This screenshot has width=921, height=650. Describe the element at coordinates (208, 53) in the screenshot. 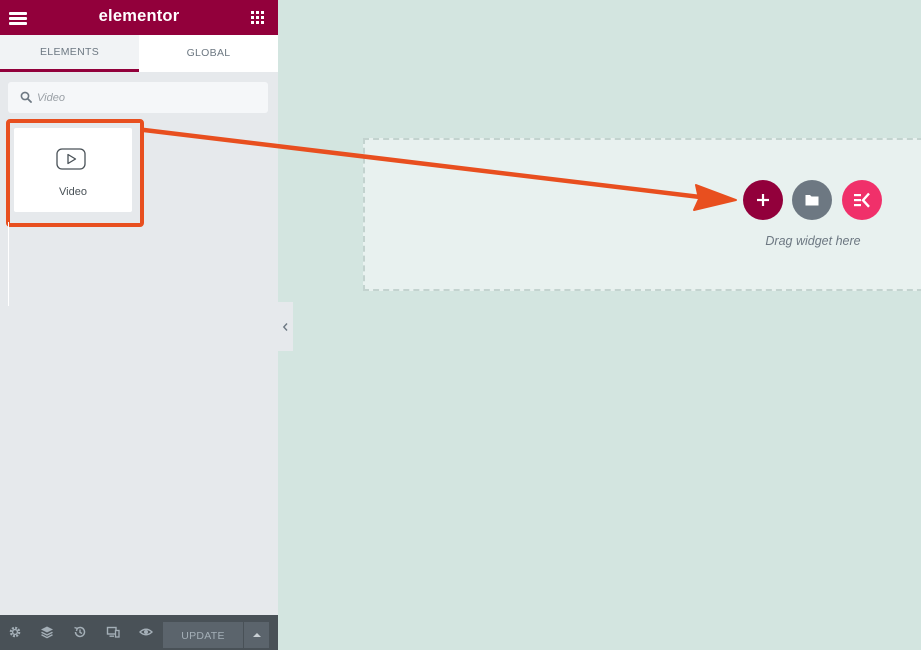

I see `tab-global: GLOBAL` at that location.